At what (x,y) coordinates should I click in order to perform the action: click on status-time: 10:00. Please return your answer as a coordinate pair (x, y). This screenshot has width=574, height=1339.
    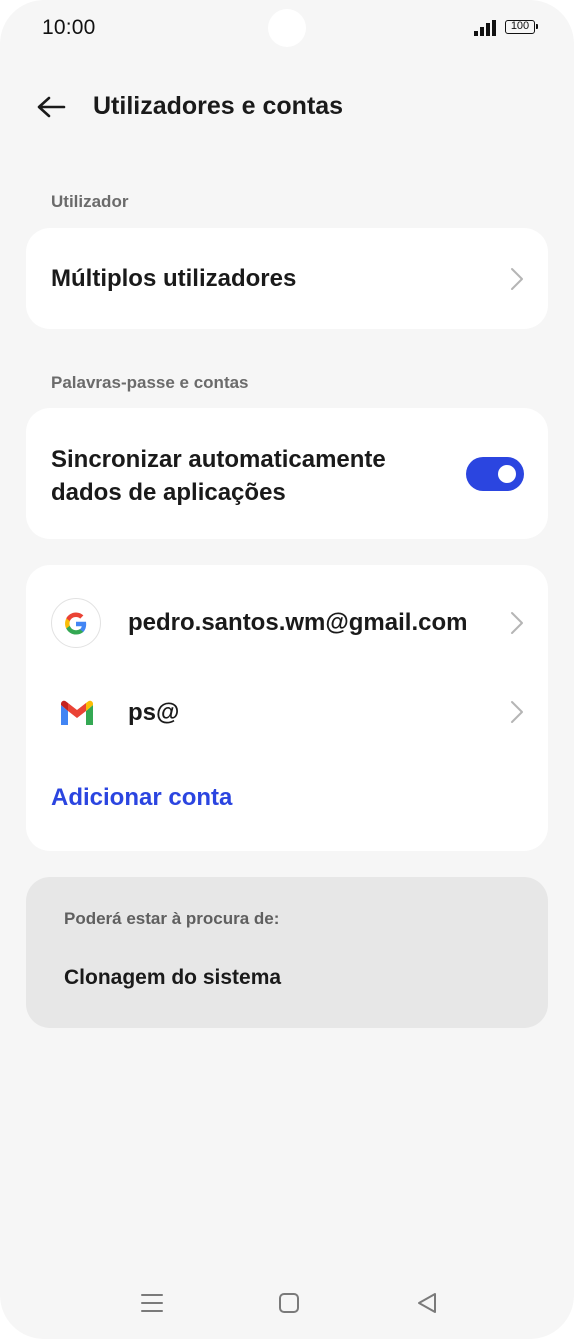
    Looking at the image, I should click on (69, 27).